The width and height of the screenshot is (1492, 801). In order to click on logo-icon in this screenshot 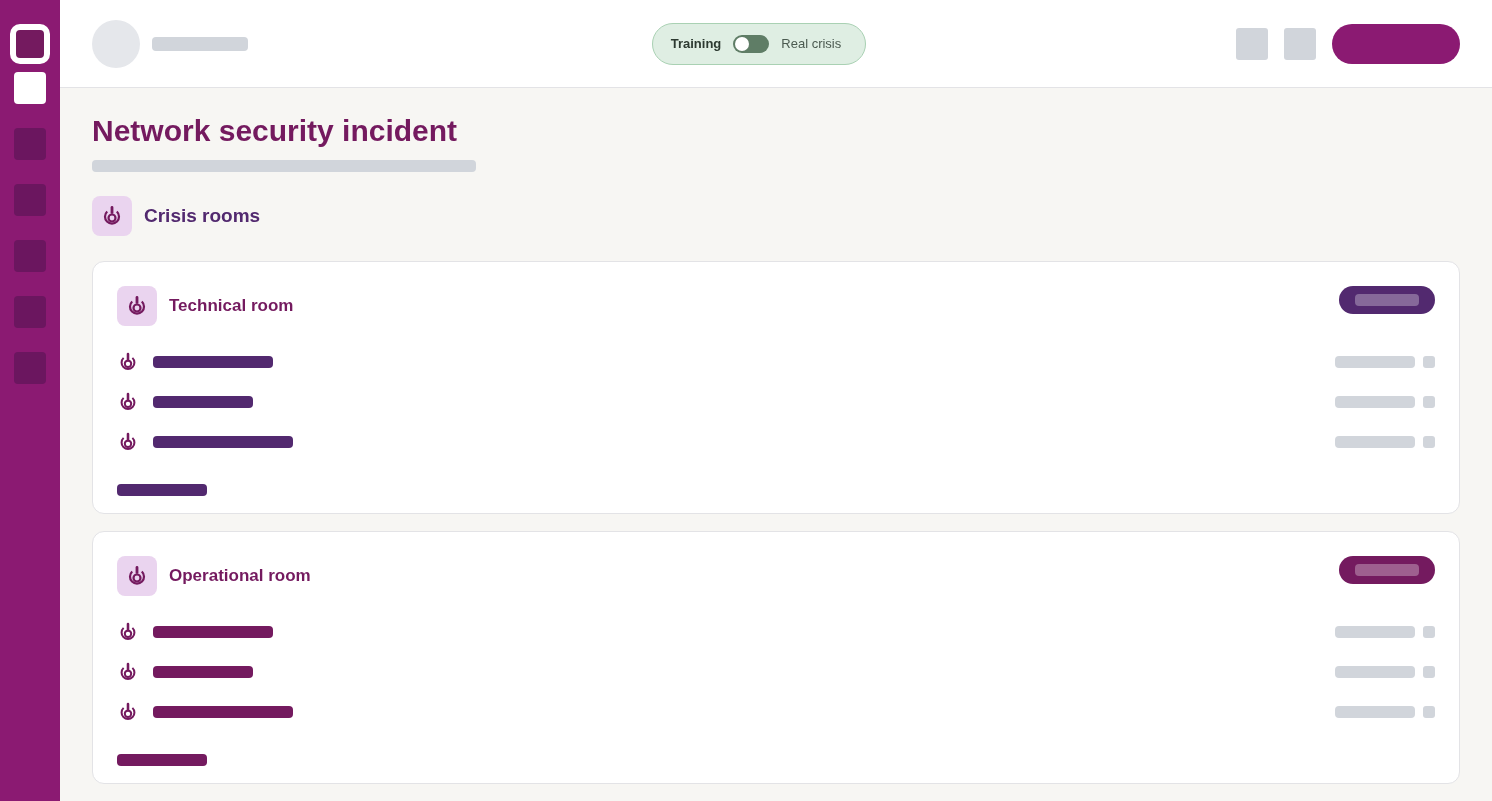, I will do `click(30, 44)`.